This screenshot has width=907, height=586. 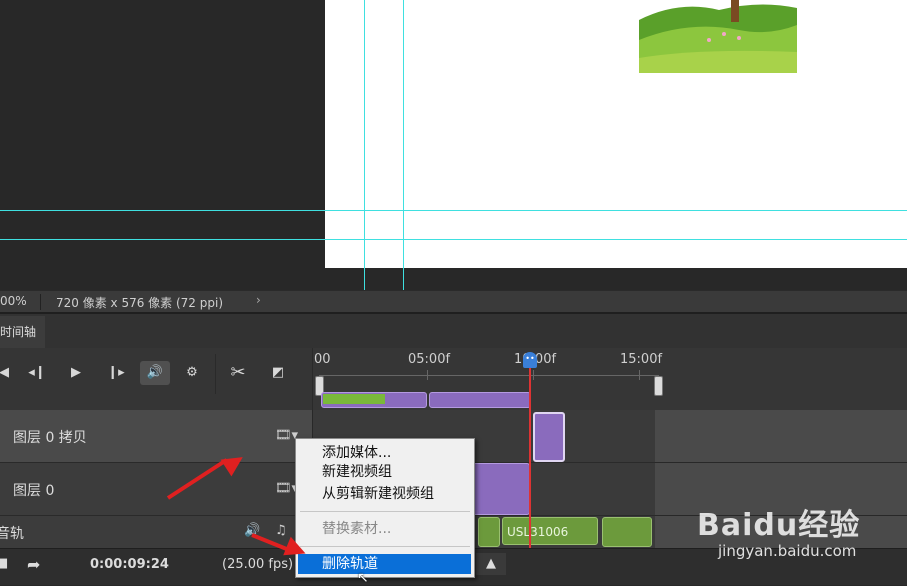 What do you see at coordinates (76, 373) in the screenshot?
I see `play-icon: ▶` at bounding box center [76, 373].